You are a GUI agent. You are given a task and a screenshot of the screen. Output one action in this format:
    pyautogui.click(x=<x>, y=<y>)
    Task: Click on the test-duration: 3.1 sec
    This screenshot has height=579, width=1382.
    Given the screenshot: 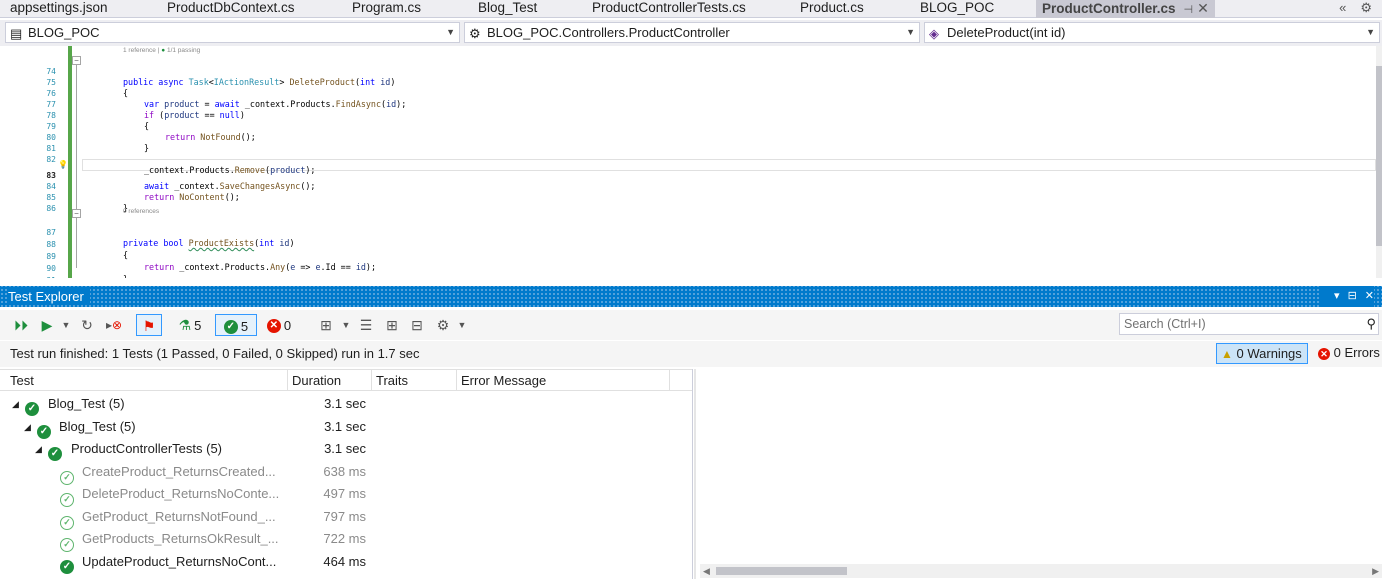 What is the action you would take?
    pyautogui.click(x=345, y=403)
    